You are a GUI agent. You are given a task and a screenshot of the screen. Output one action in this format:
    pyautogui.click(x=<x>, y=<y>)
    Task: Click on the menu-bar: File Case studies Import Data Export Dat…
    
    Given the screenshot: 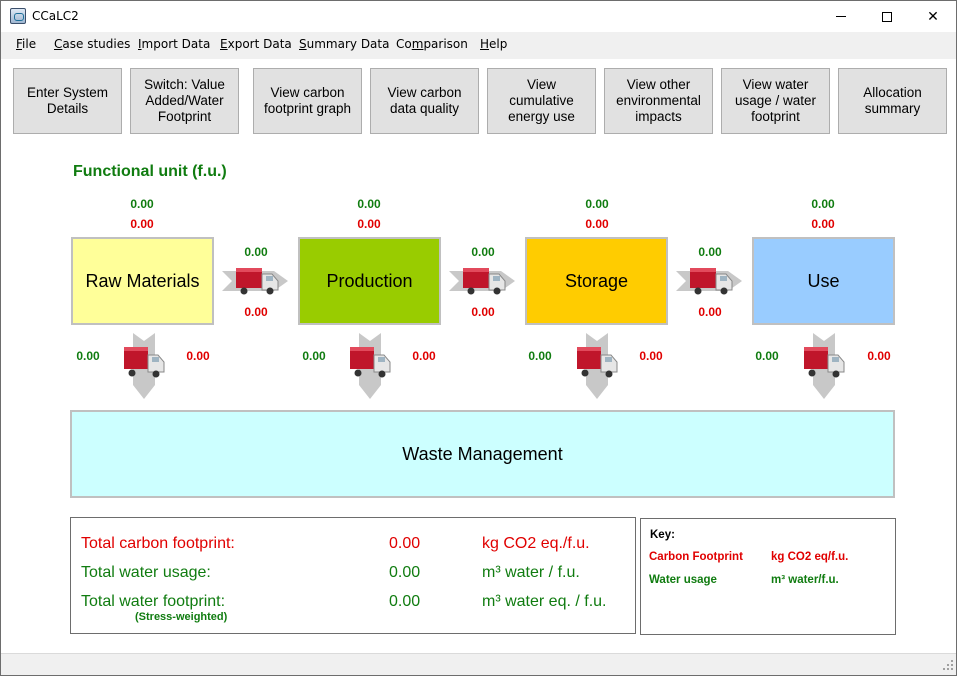 What is the action you would take?
    pyautogui.click(x=478, y=45)
    